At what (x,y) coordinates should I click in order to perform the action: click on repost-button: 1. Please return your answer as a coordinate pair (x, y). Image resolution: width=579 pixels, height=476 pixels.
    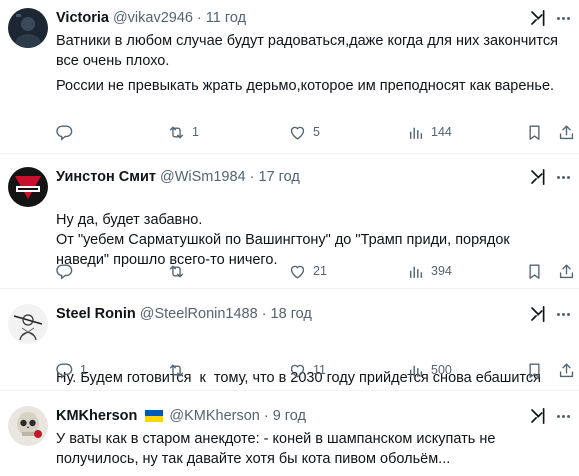
    Looking at the image, I should click on (183, 132).